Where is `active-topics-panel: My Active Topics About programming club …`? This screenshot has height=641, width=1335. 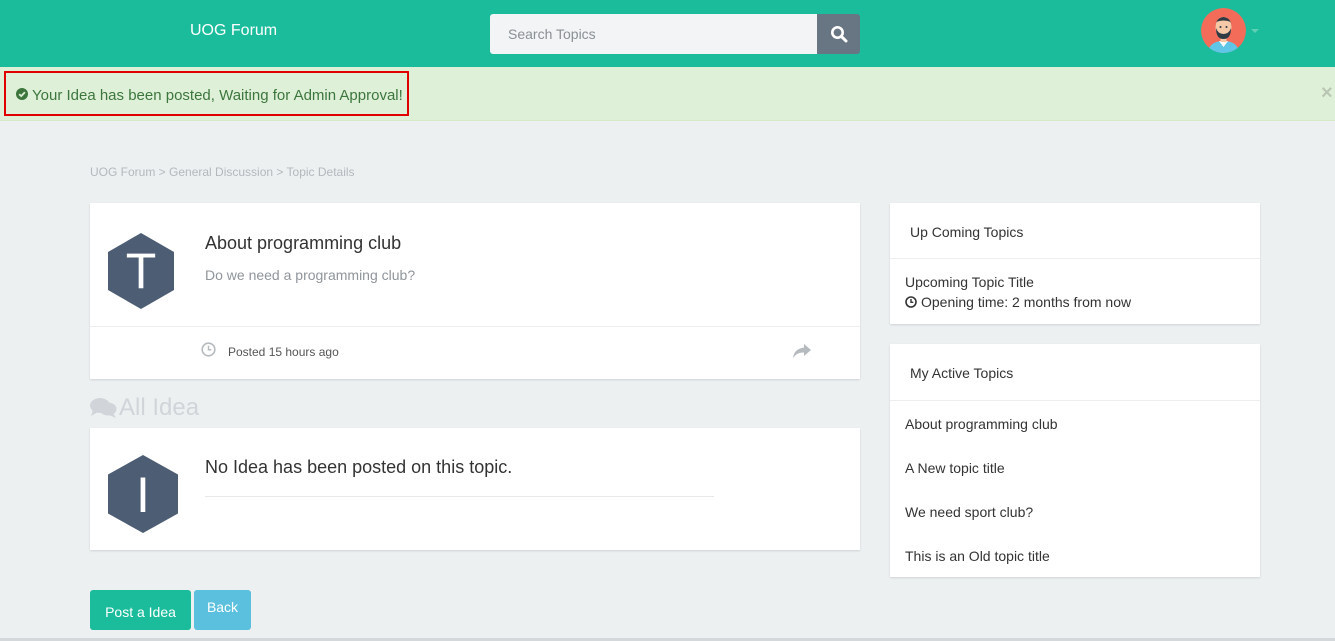
active-topics-panel: My Active Topics About programming club … is located at coordinates (1075, 460).